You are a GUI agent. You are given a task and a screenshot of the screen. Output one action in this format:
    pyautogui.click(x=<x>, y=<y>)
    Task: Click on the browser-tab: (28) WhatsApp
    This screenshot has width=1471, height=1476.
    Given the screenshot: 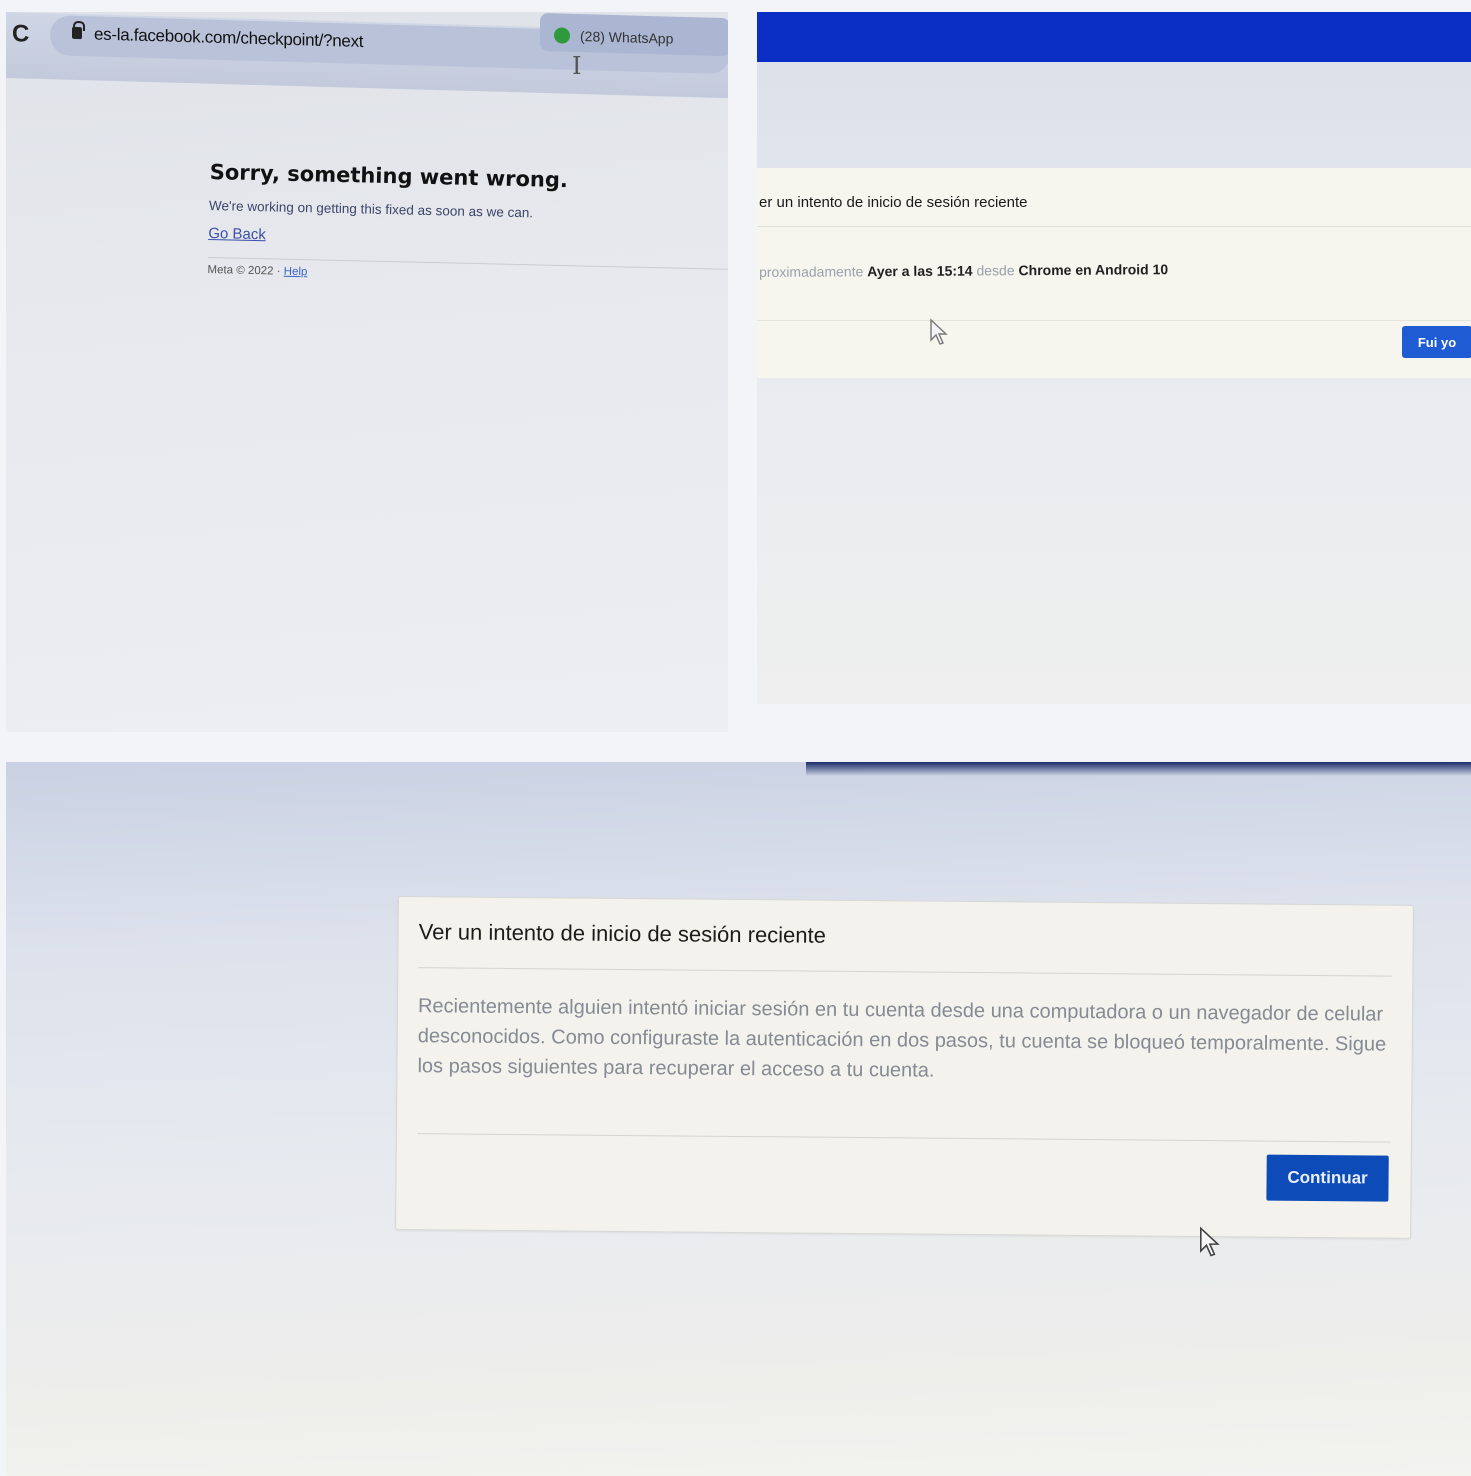 What is the action you would take?
    pyautogui.click(x=634, y=34)
    